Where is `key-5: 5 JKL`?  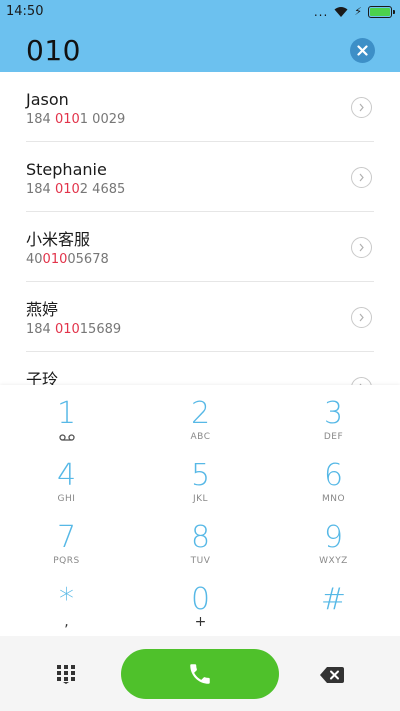 key-5: 5 JKL is located at coordinates (200, 478).